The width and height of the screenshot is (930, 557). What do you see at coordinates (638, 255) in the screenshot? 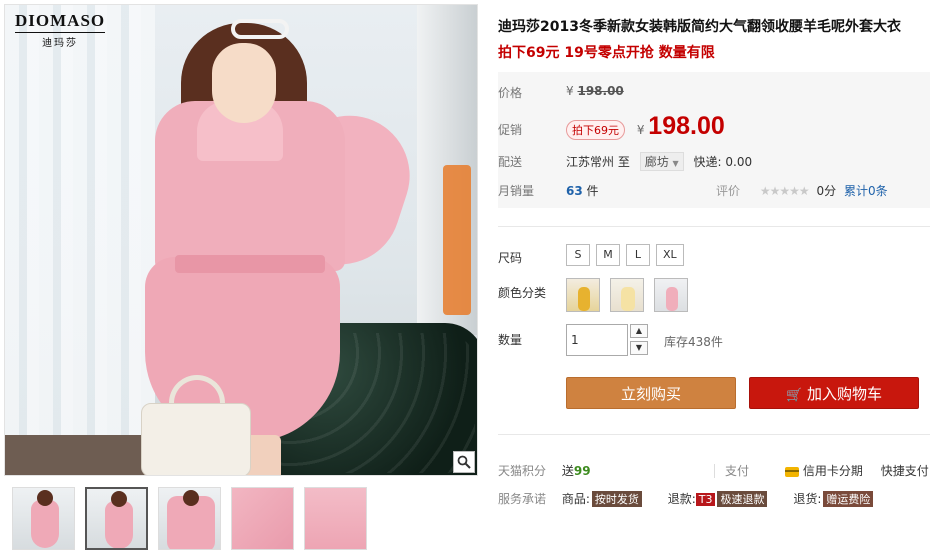
I see `size-option-l: L` at bounding box center [638, 255].